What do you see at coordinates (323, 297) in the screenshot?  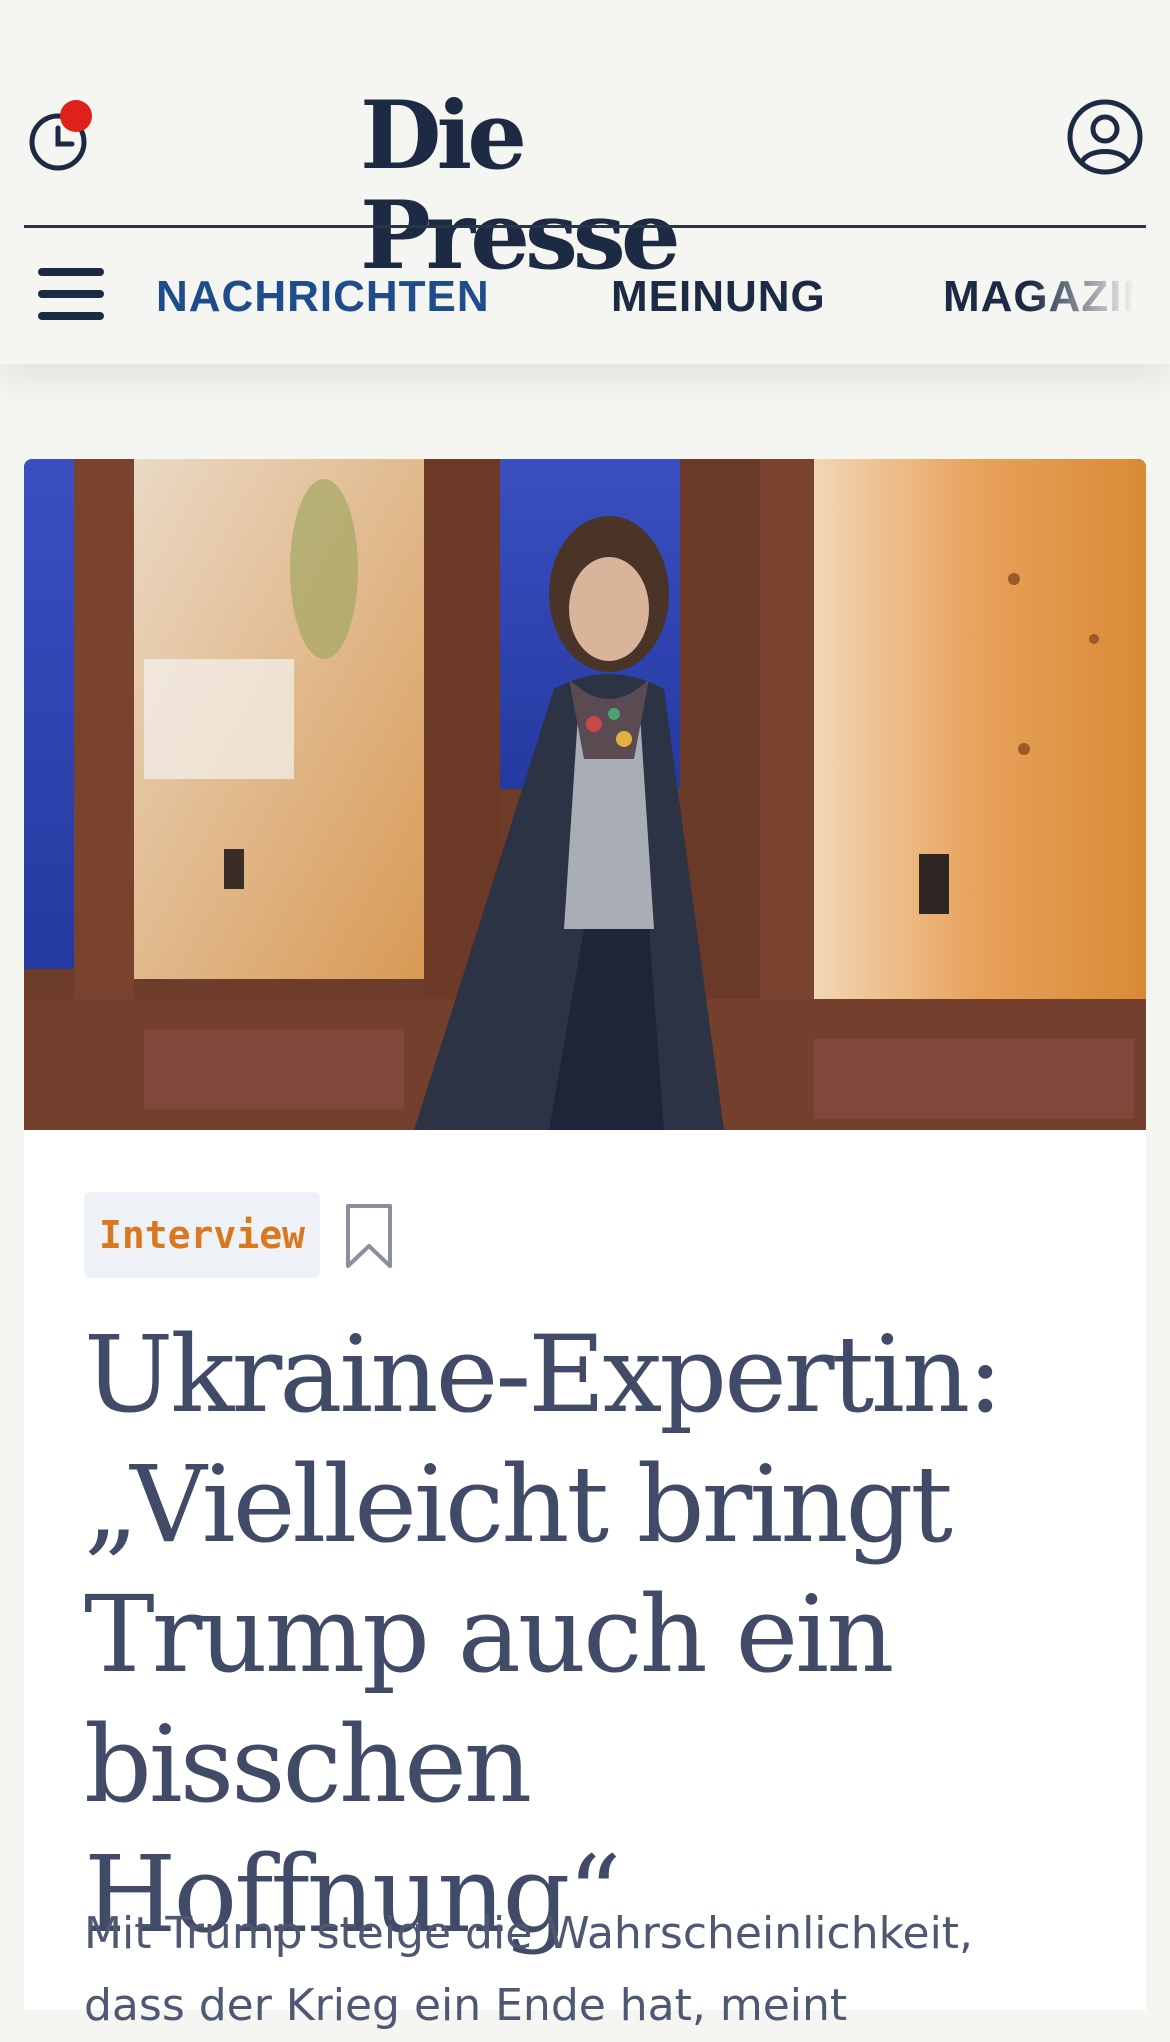 I see `nav-item-nachrichten: NACHRICHTEN` at bounding box center [323, 297].